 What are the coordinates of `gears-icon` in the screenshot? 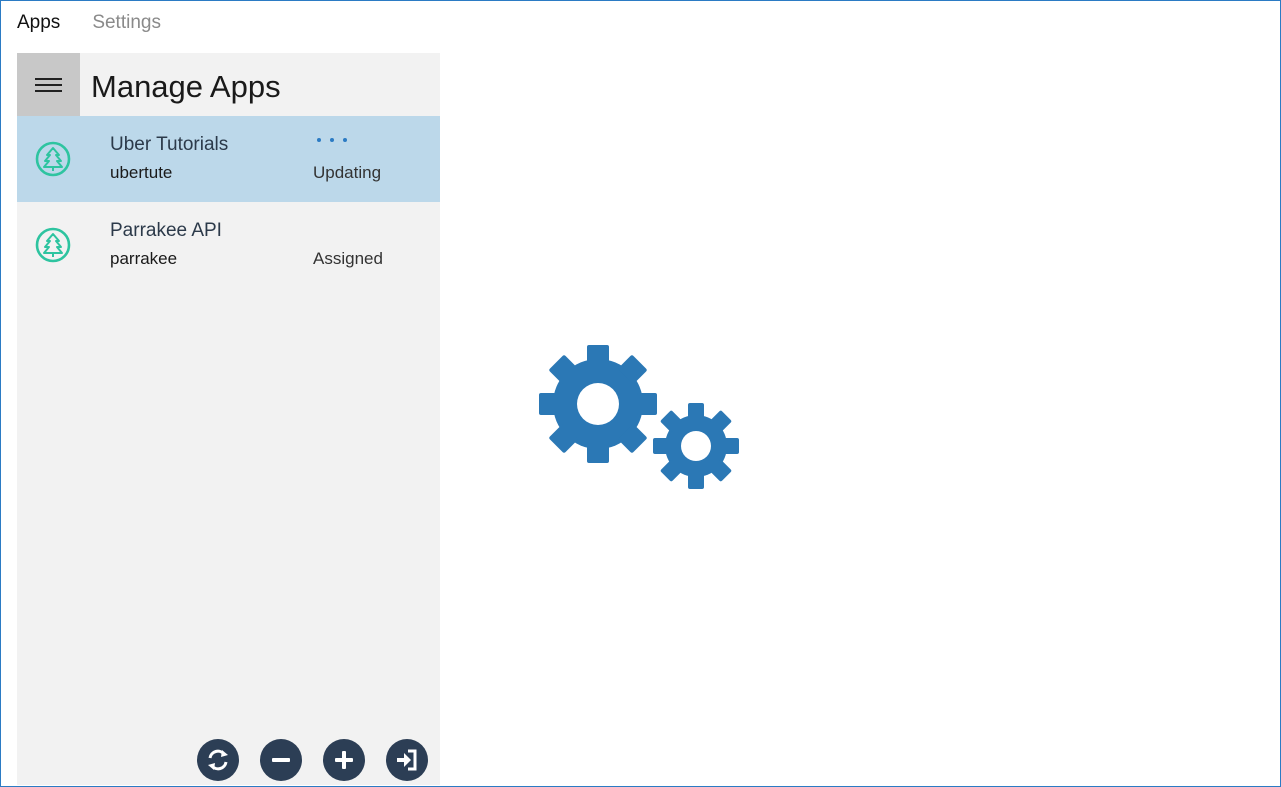 It's located at (639, 417).